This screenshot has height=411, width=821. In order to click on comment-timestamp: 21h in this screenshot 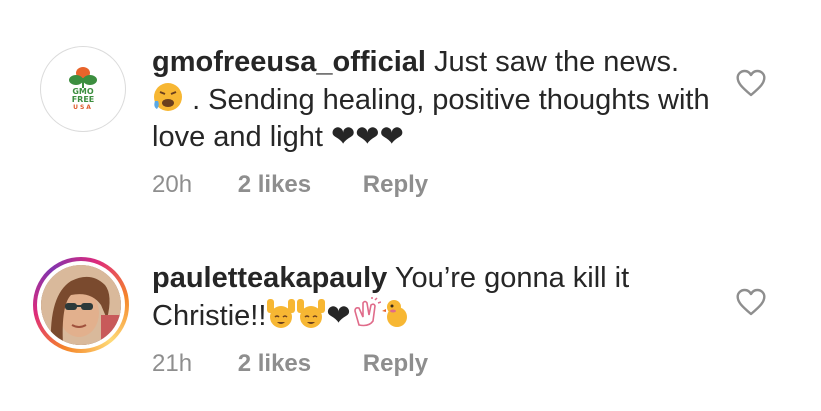, I will do `click(172, 363)`.